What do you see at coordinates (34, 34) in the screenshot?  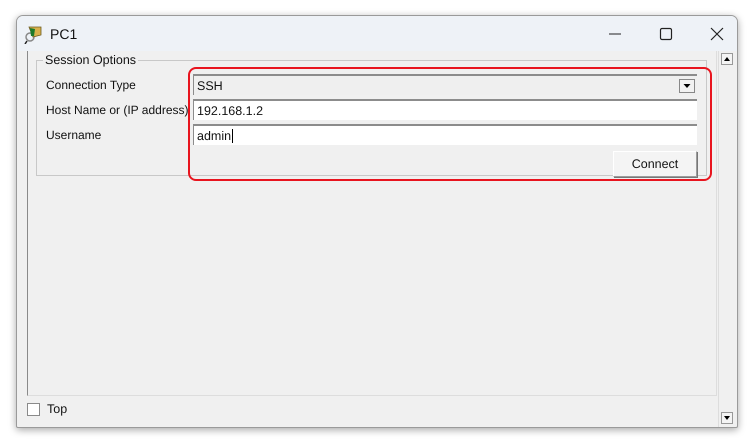 I see `app-icon` at bounding box center [34, 34].